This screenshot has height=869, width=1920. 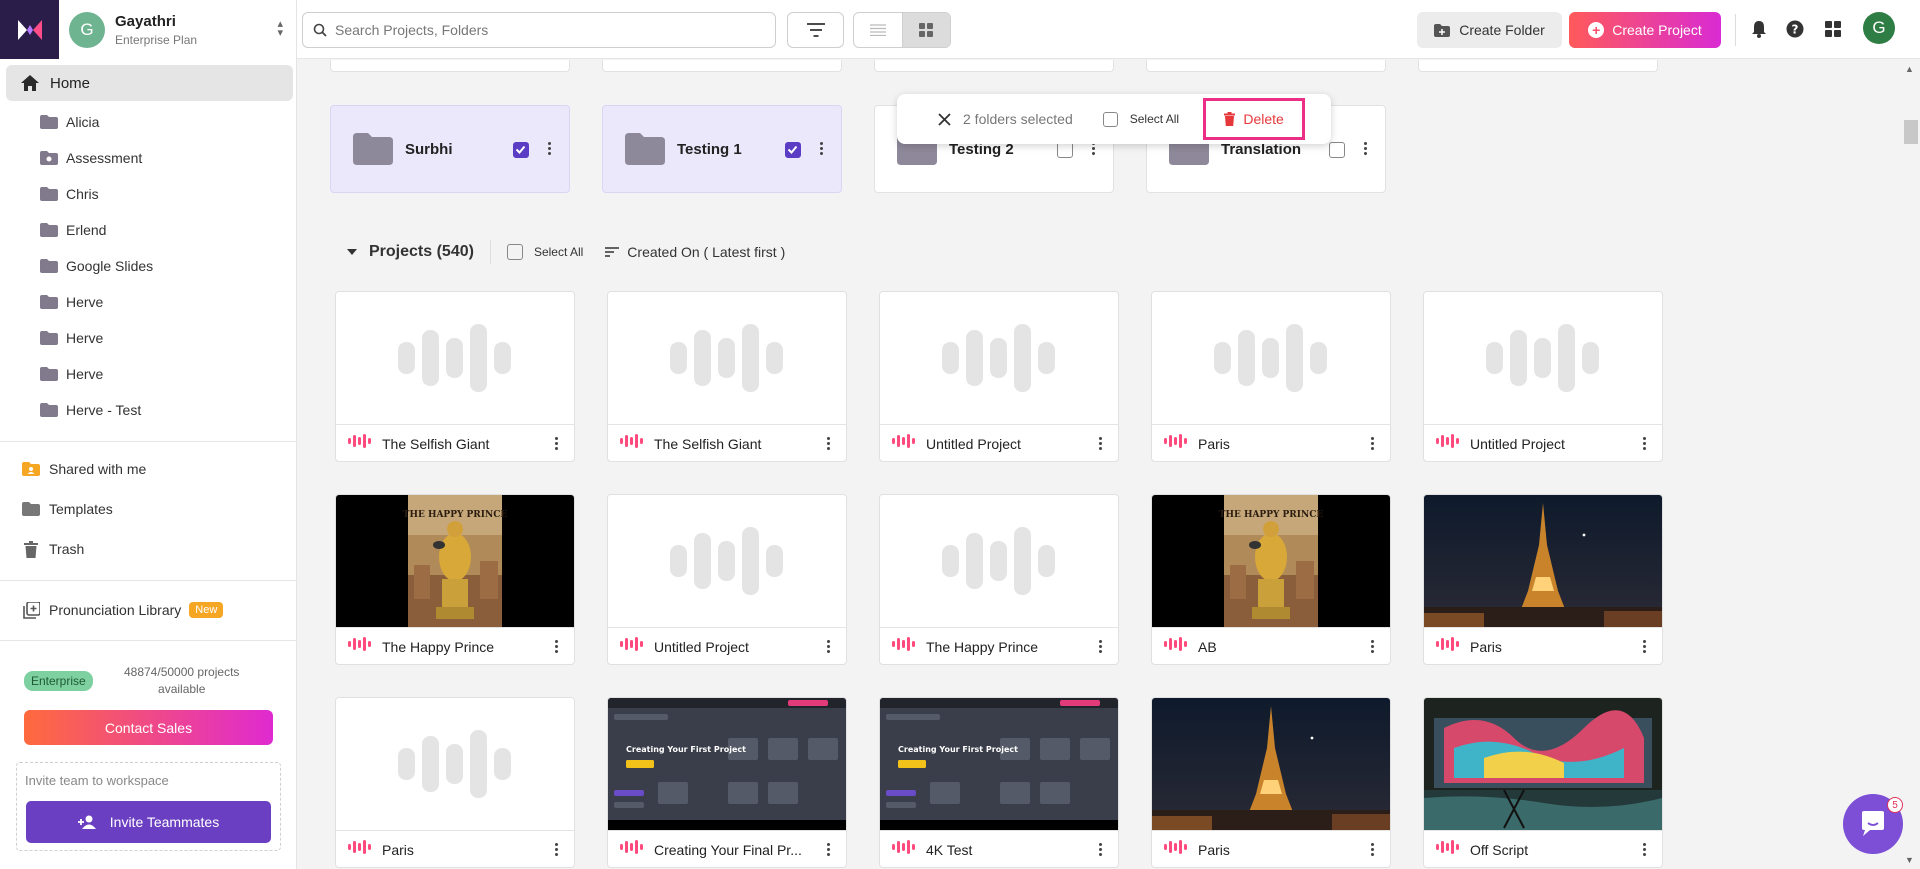 What do you see at coordinates (69, 194) in the screenshot?
I see `sidebar-folder-chris: Chris` at bounding box center [69, 194].